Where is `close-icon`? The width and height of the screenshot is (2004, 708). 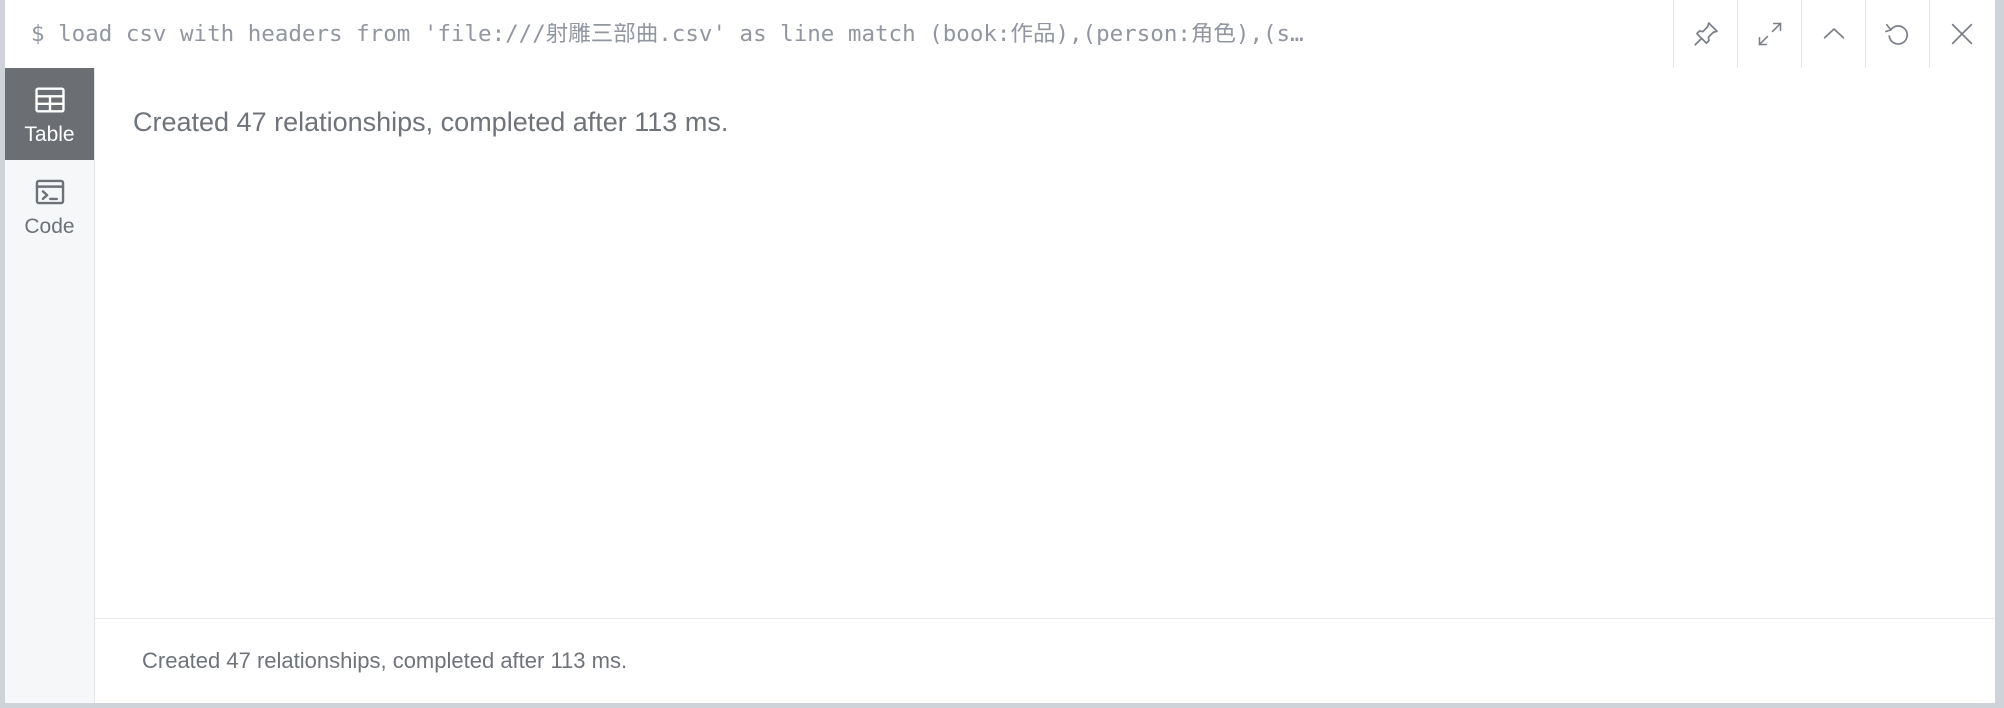 close-icon is located at coordinates (1962, 34).